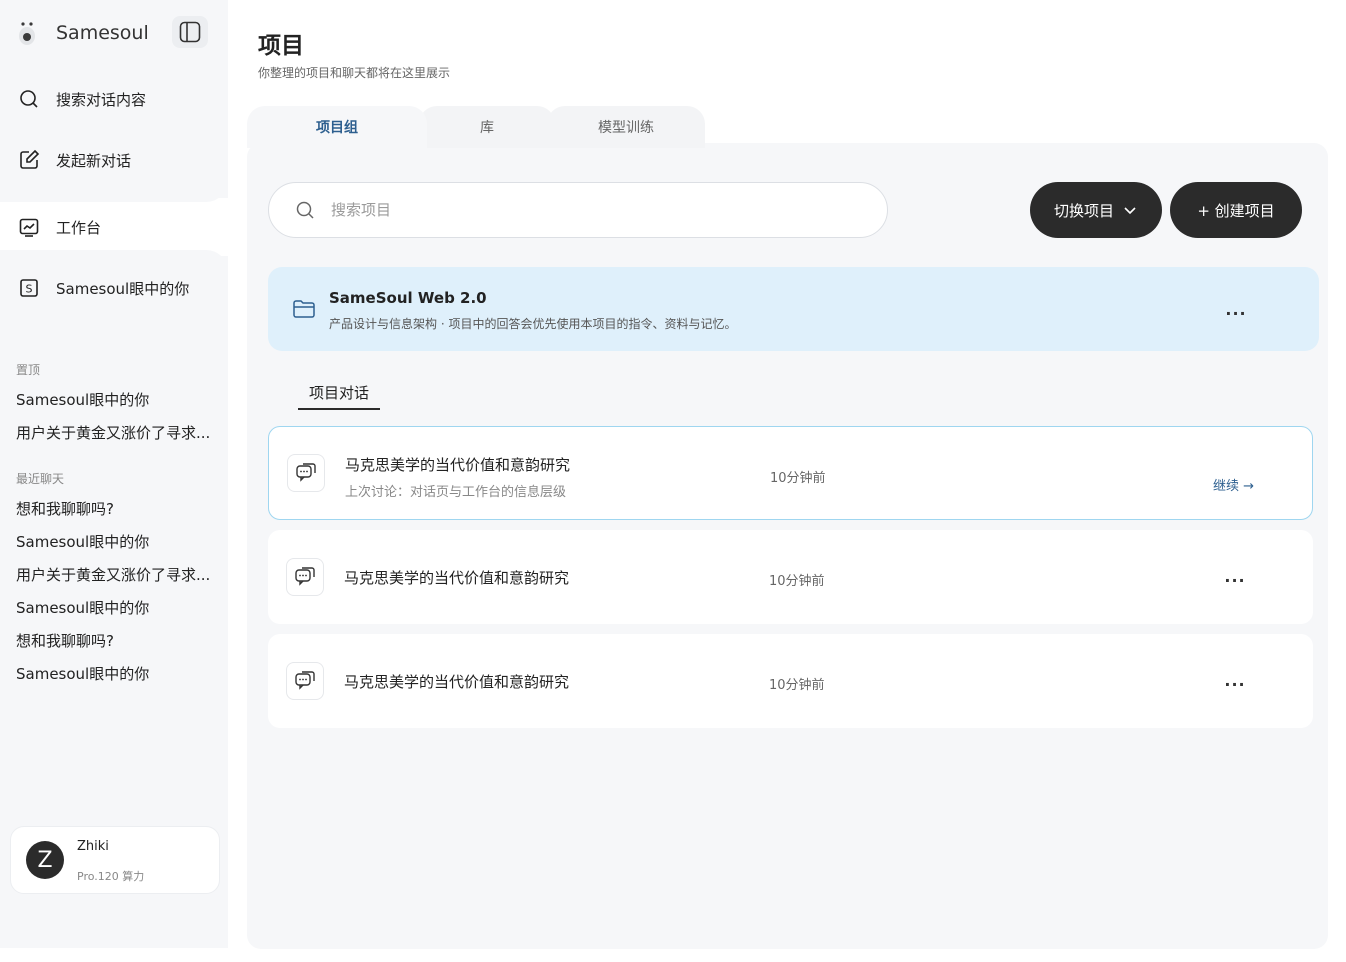 The width and height of the screenshot is (1346, 962). What do you see at coordinates (114, 227) in the screenshot?
I see `sidebar-item-workspace: 工作台` at bounding box center [114, 227].